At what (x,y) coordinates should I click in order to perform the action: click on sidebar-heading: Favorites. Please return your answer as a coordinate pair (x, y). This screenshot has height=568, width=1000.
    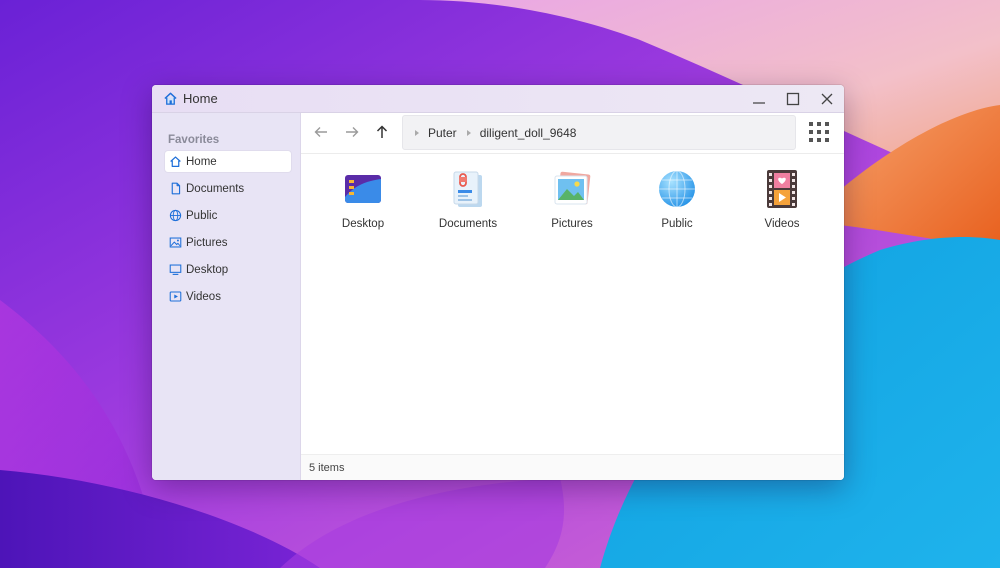
    Looking at the image, I should click on (194, 140).